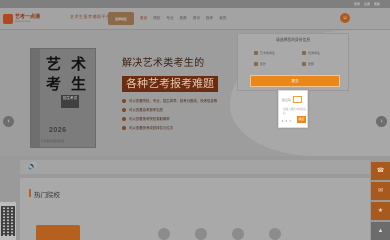 The width and height of the screenshot is (390, 240). Describe the element at coordinates (287, 99) in the screenshot. I see `captcha-label: 验证码` at that location.